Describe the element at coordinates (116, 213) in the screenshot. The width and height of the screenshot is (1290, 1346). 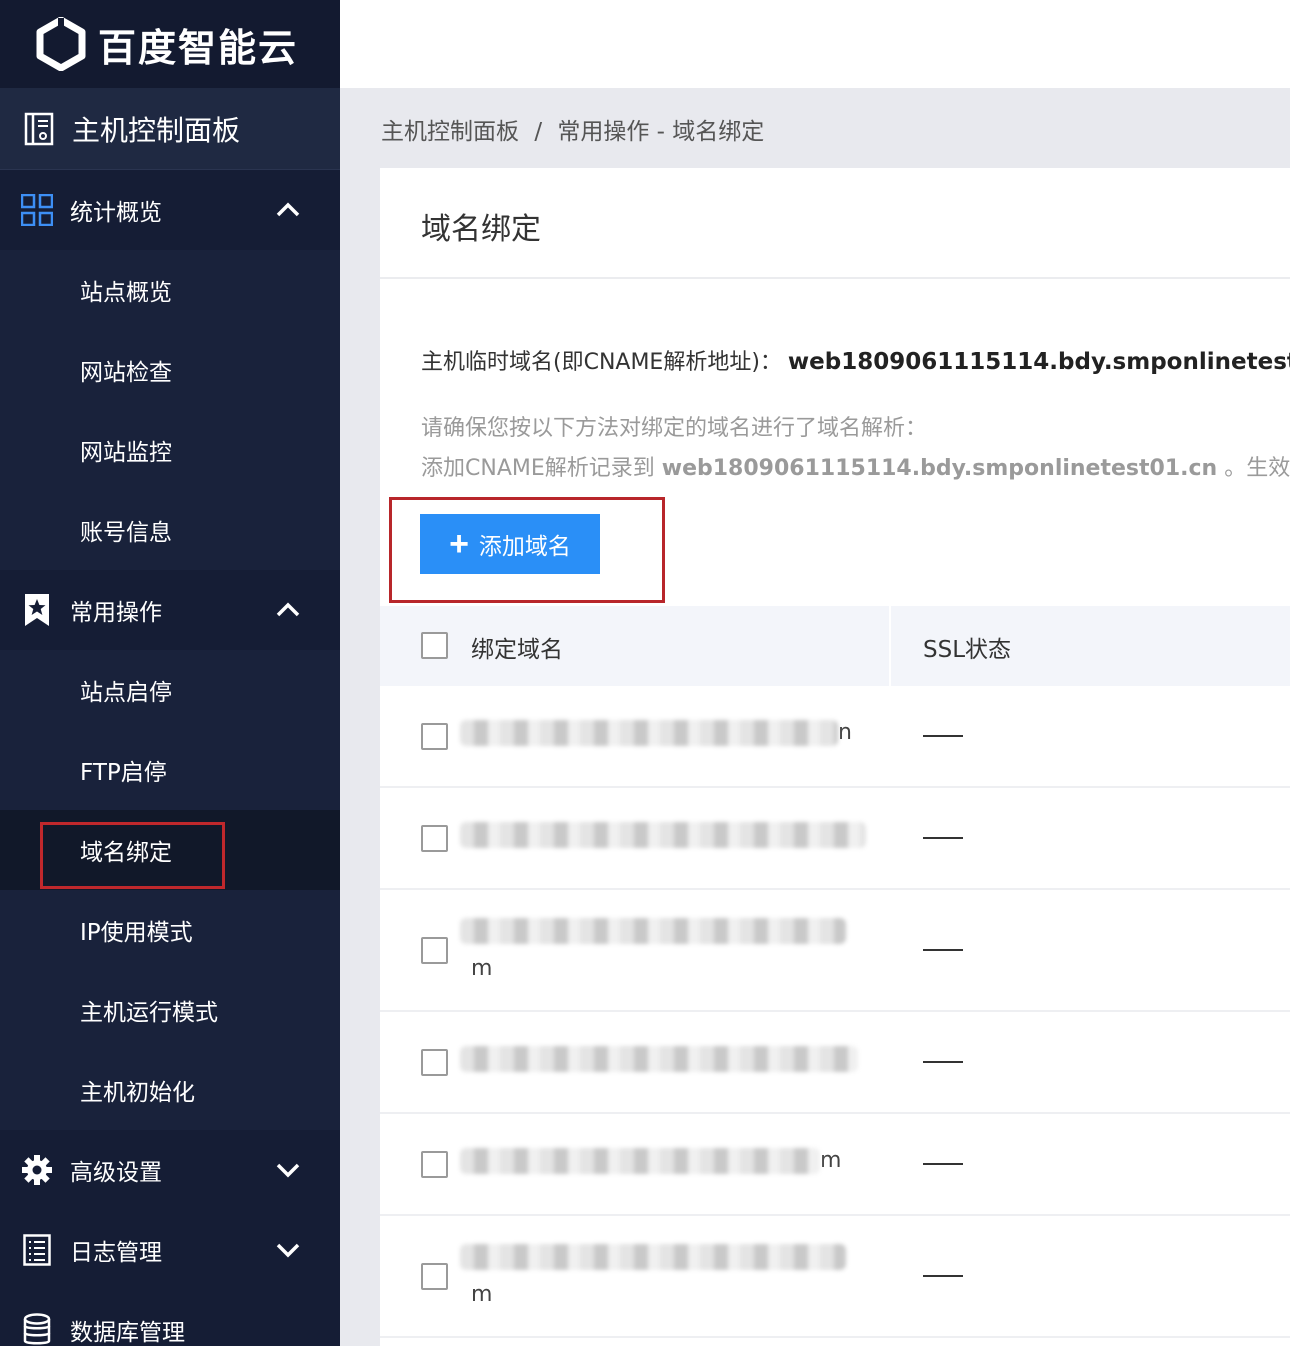
I see `sidebar-section-label: 统计概览` at that location.